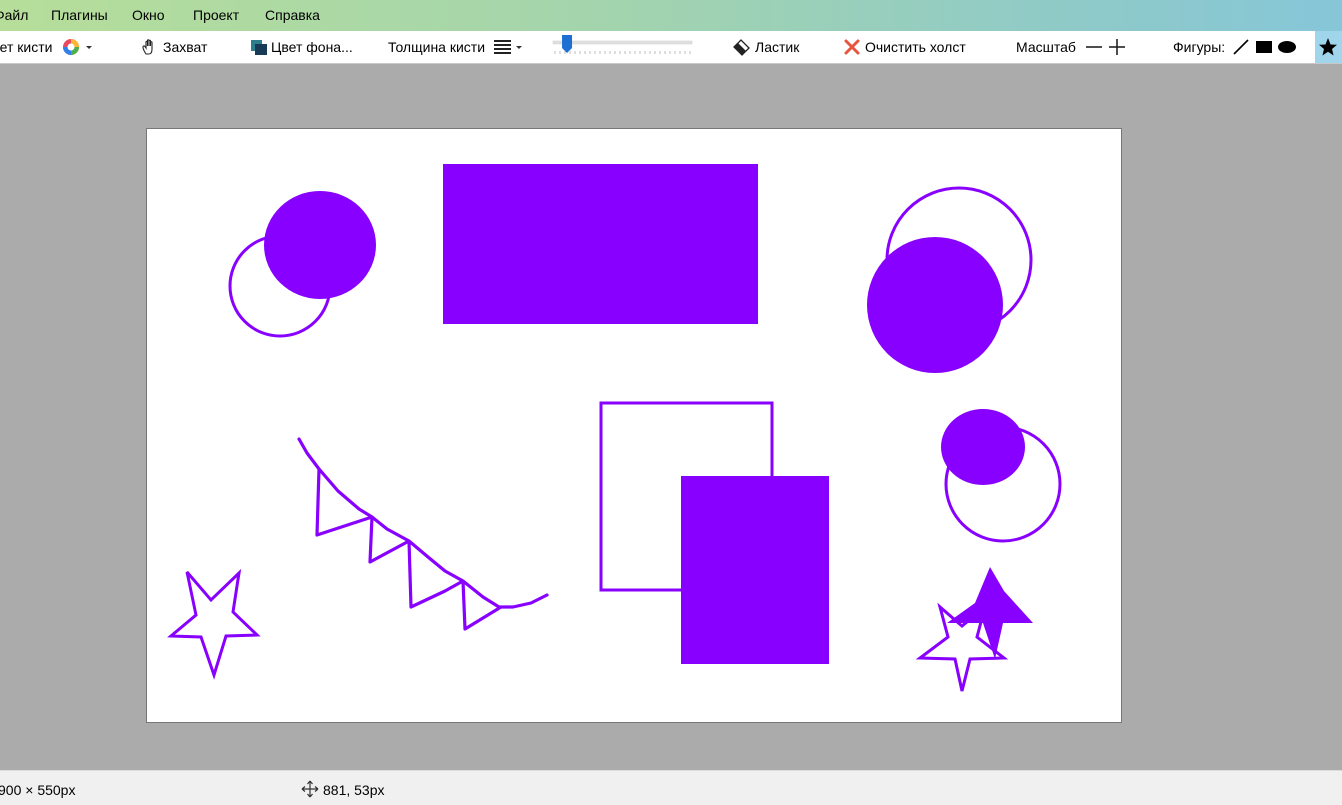 The height and width of the screenshot is (805, 1342). I want to click on outline-star, so click(214, 624).